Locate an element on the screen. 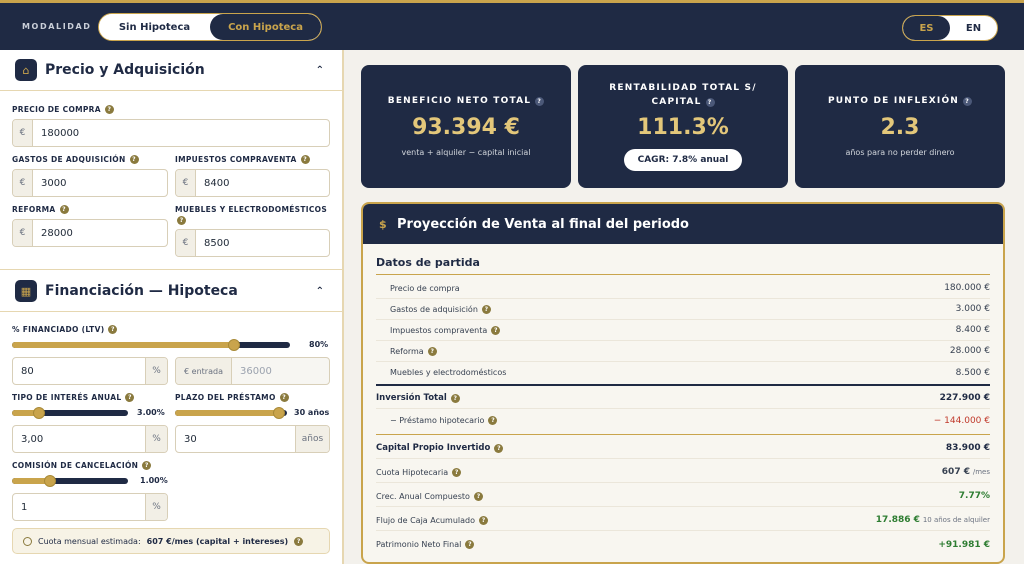  comision-display: 1.00% is located at coordinates (154, 480).